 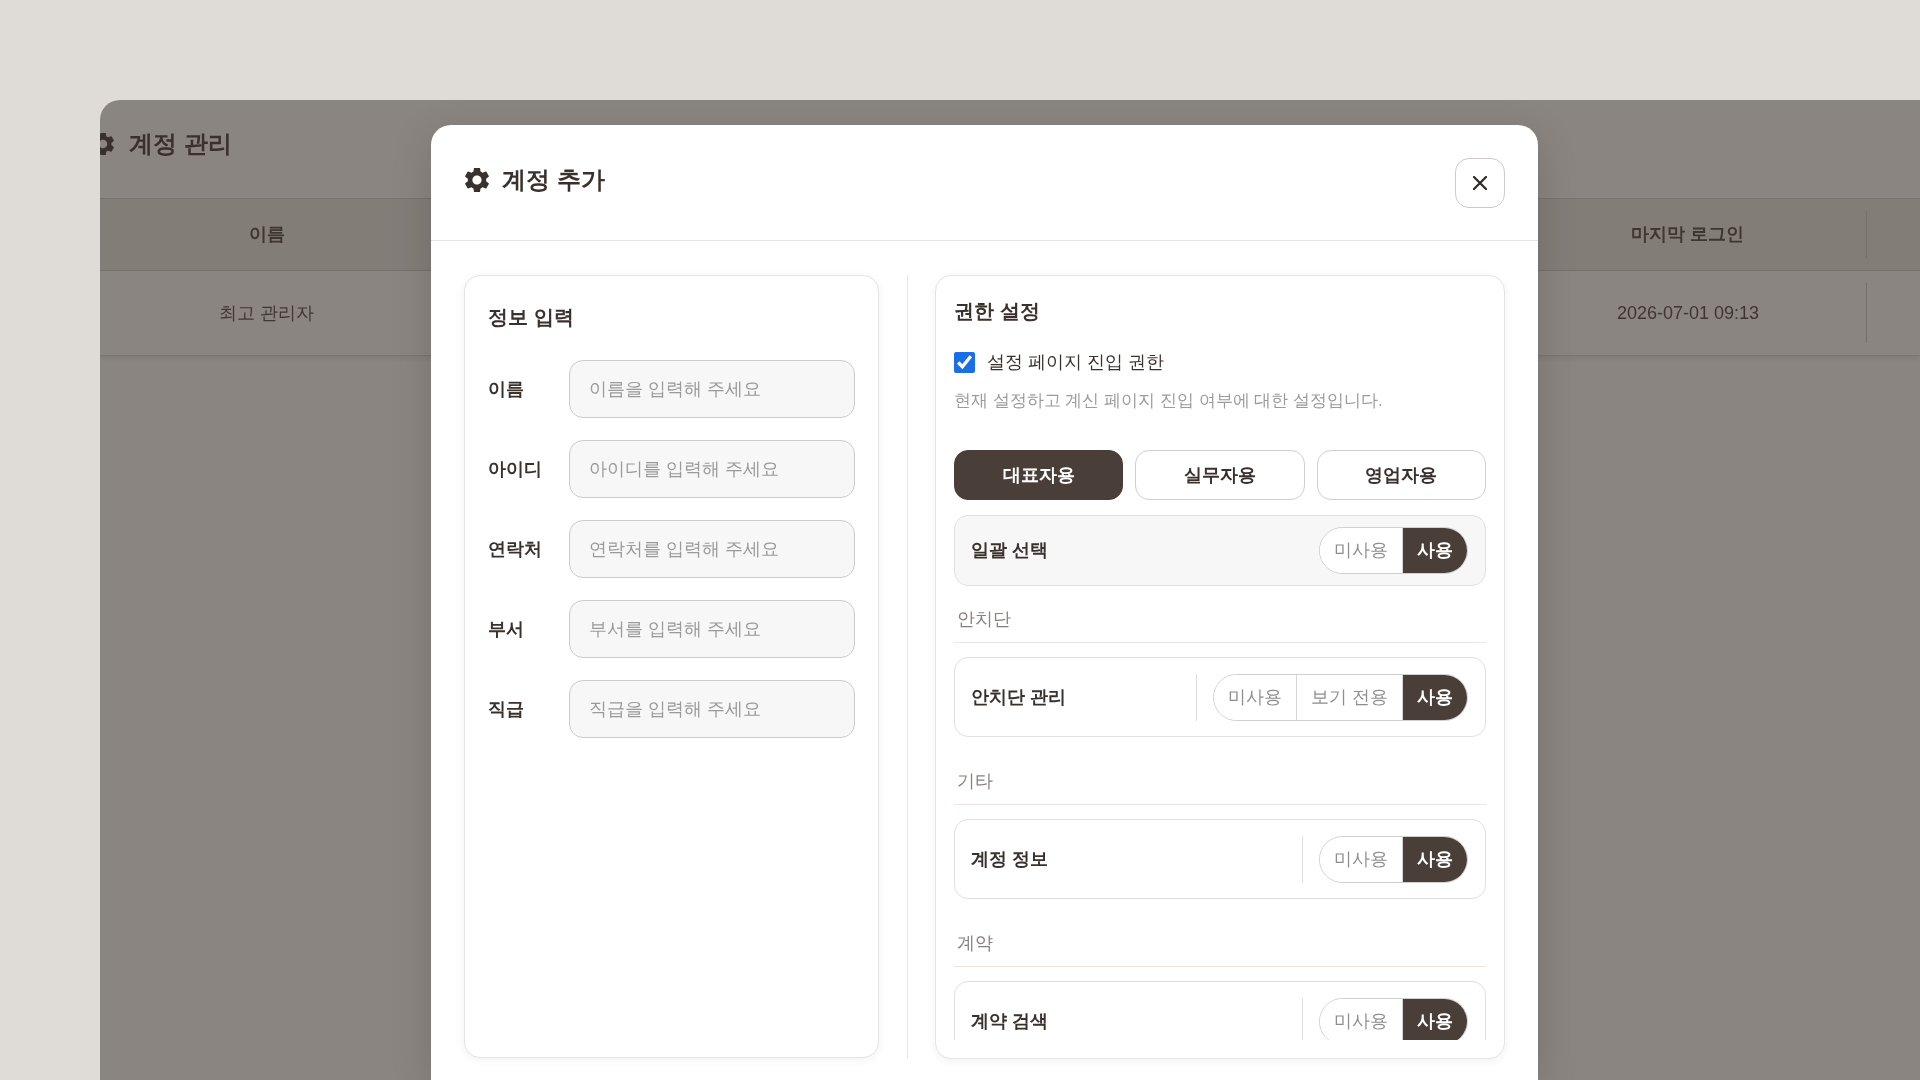 I want to click on row-label: 안치단 관리, so click(x=1019, y=697).